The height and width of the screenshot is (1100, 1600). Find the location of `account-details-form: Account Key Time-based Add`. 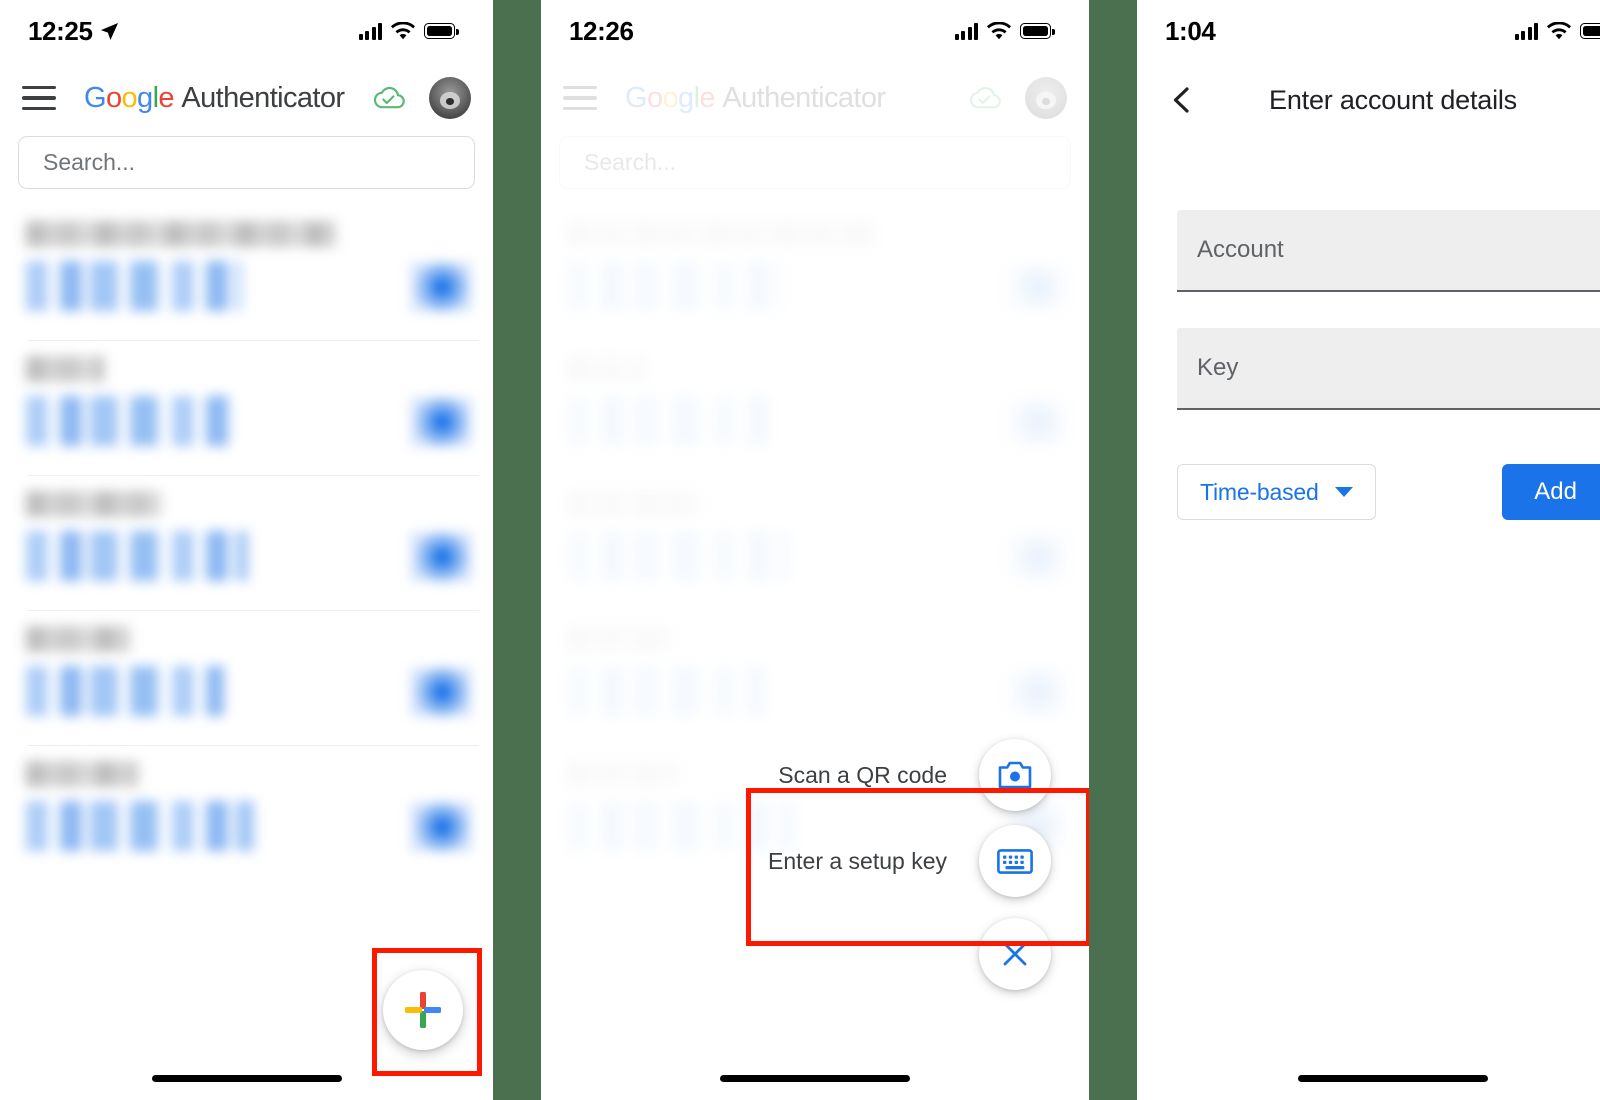

account-details-form: Account Key Time-based Add is located at coordinates (1388, 365).